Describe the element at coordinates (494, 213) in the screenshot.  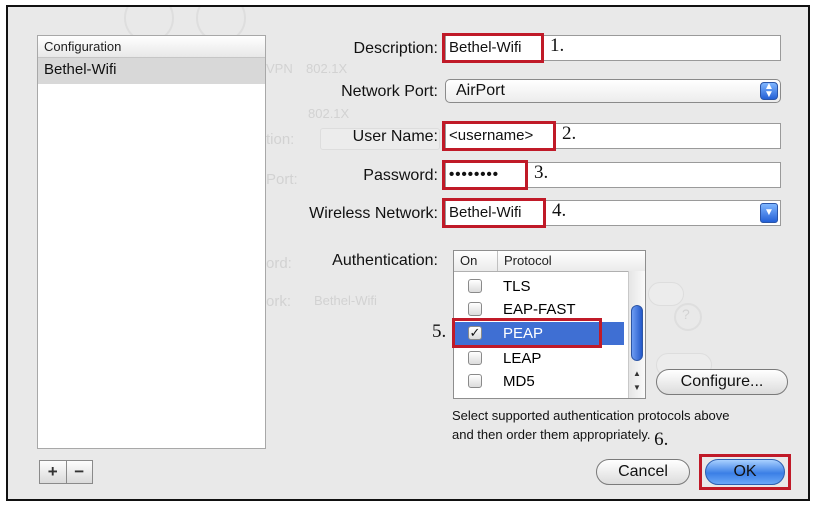
I see `annotation-box-wireless-network` at that location.